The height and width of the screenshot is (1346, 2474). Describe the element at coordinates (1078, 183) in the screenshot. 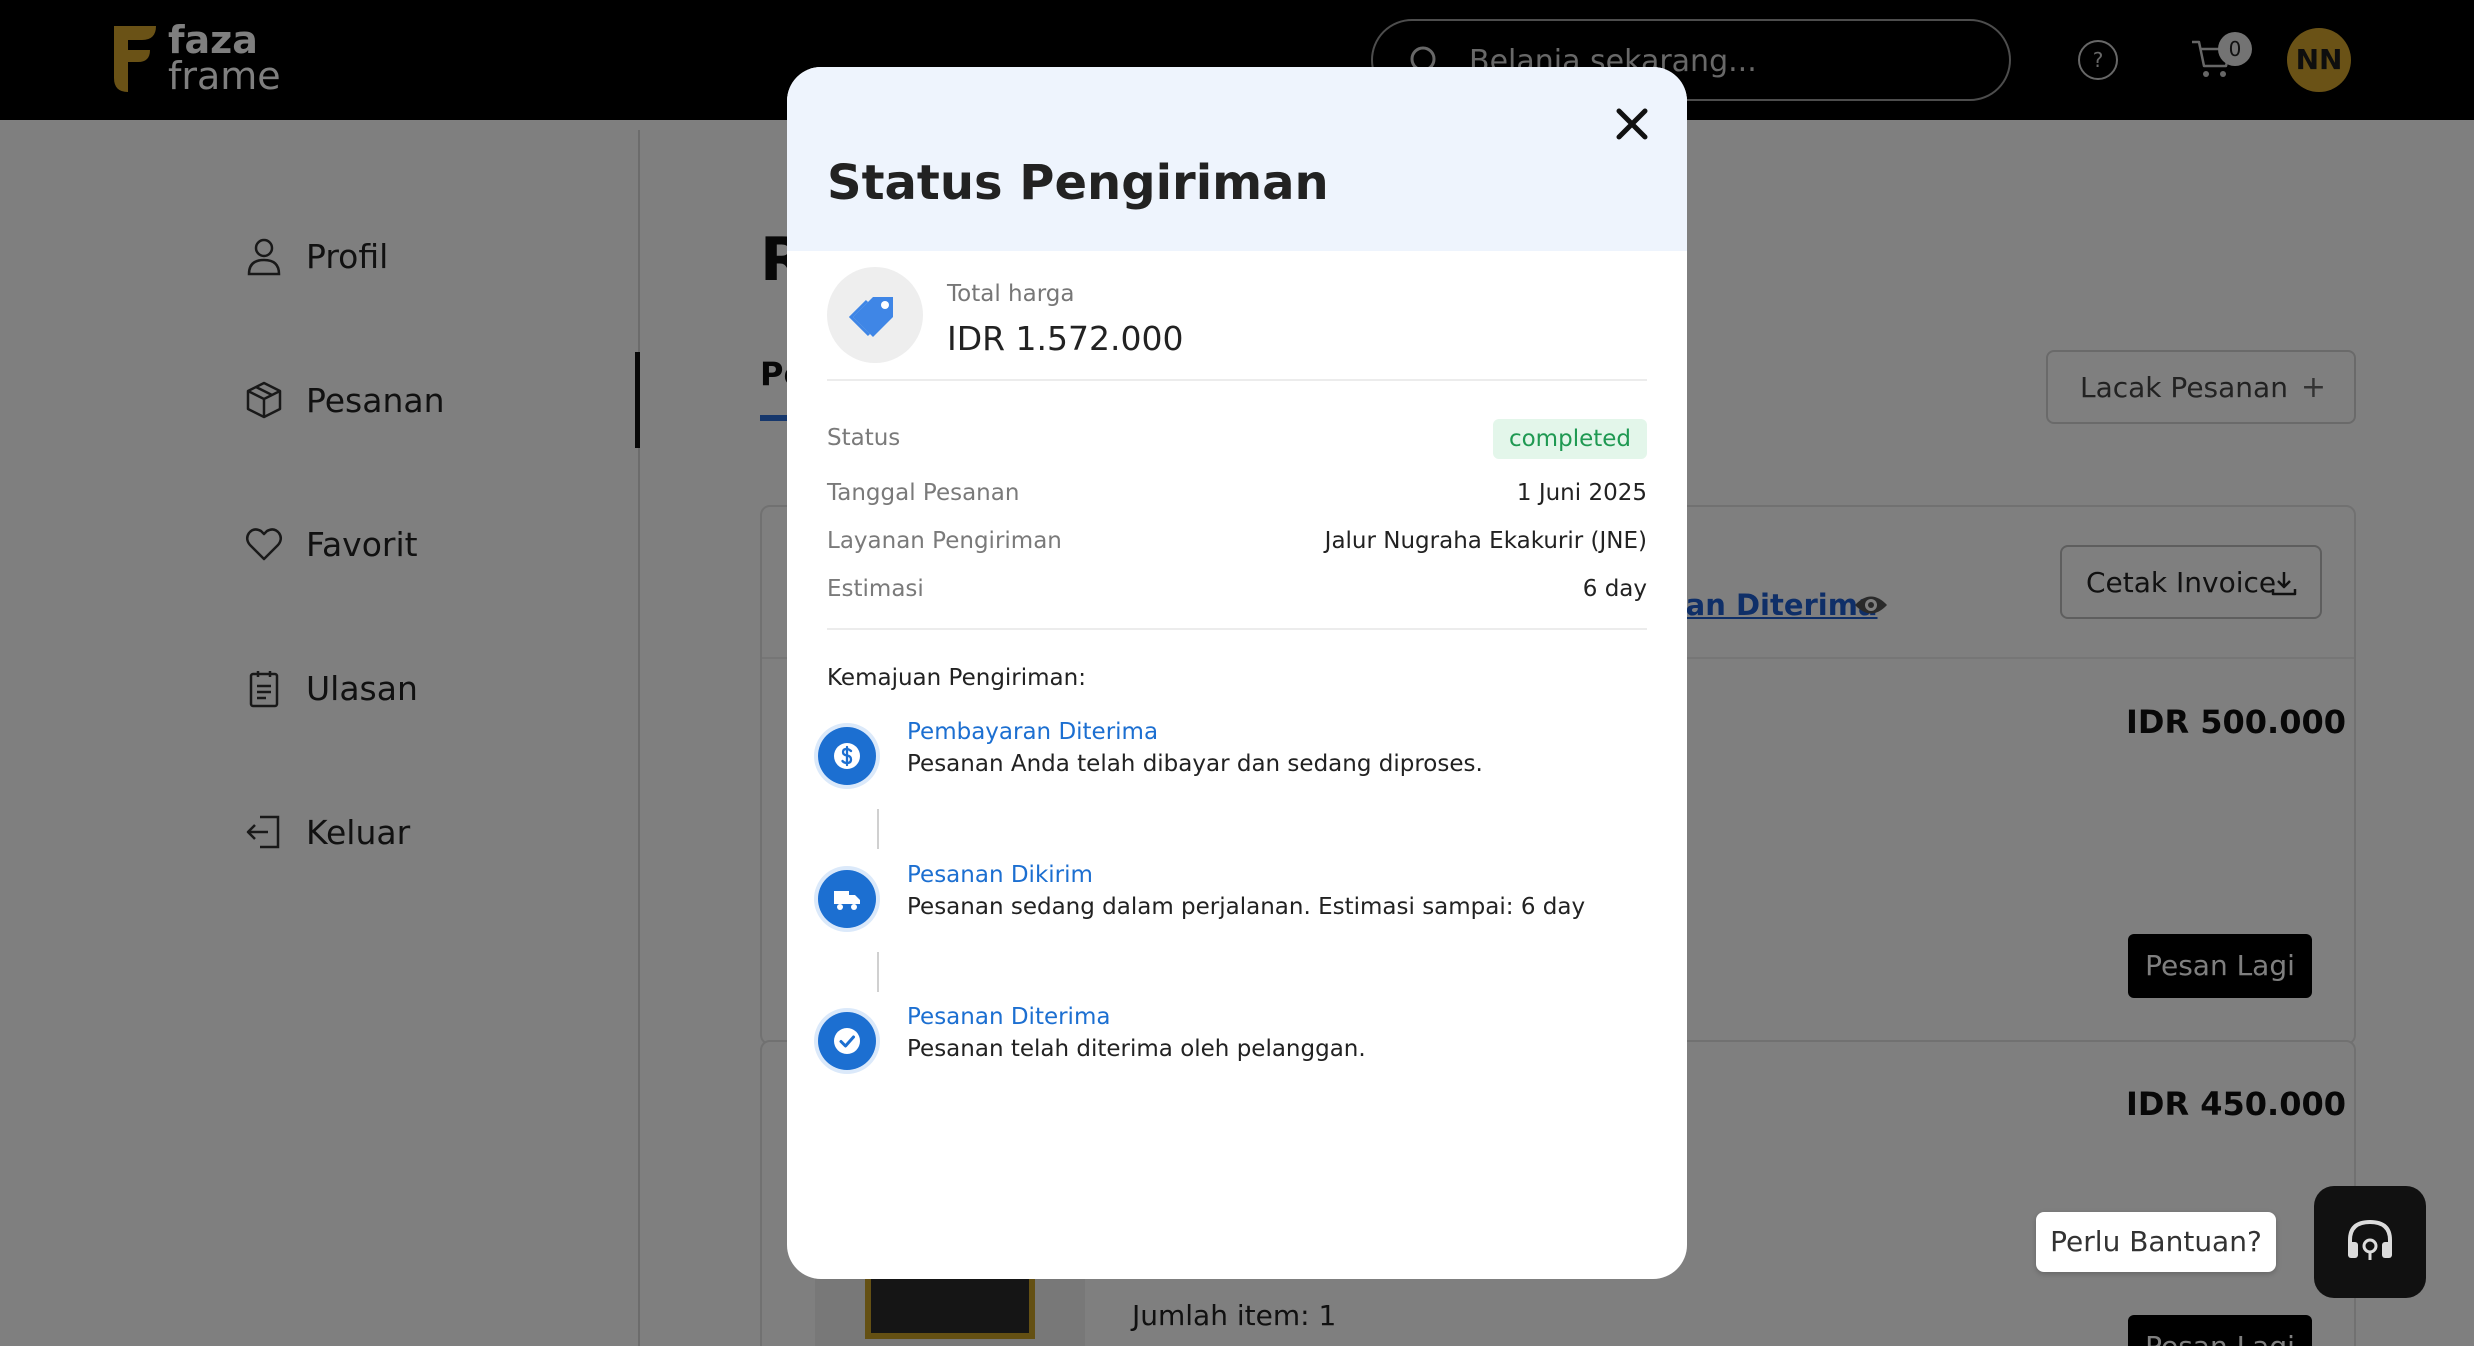

I see `modal-title: Status Pengiriman` at that location.